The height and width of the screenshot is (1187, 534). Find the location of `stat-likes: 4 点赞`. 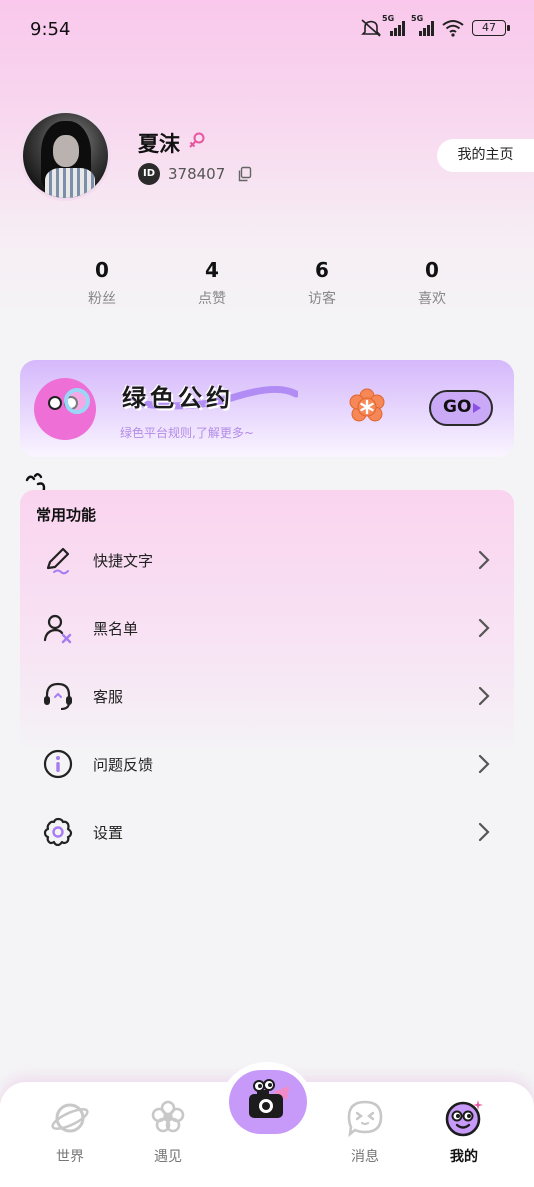

stat-likes: 4 点赞 is located at coordinates (212, 283).